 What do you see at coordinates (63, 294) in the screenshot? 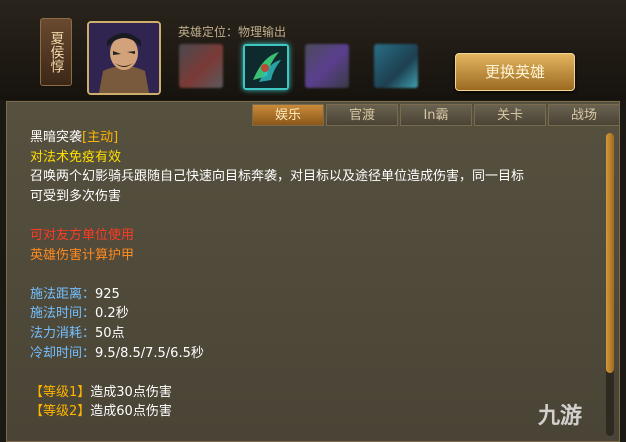
I see `stat-label: 施法距离：` at bounding box center [63, 294].